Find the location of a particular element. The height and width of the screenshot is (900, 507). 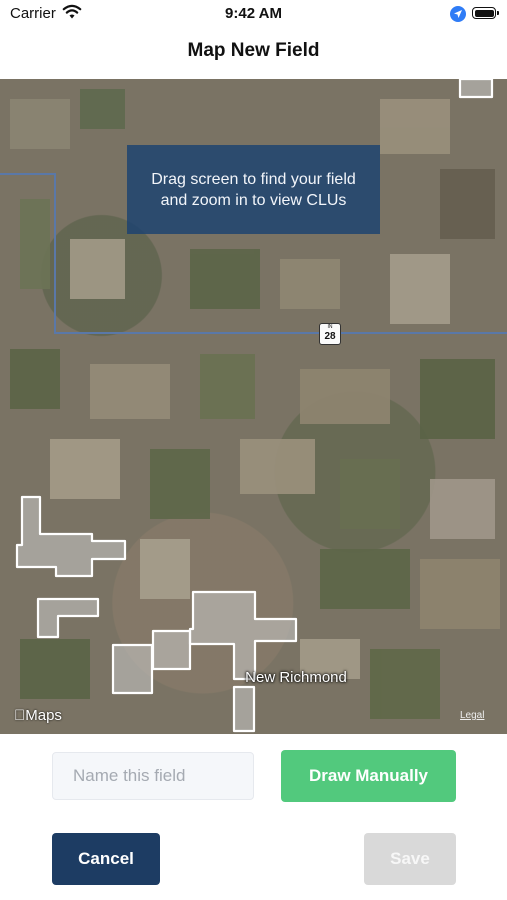

route-shield: IN 28 is located at coordinates (330, 334).